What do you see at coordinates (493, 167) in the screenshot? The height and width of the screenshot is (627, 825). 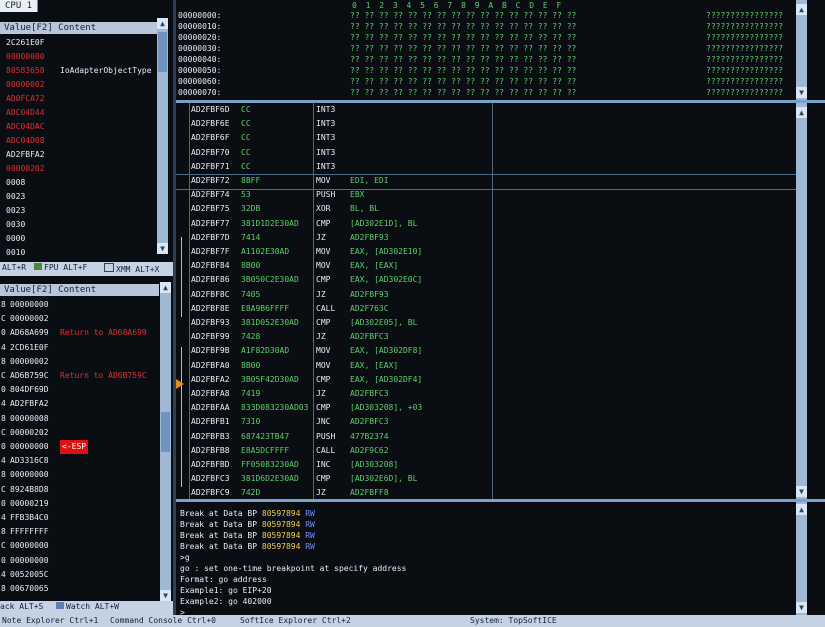 I see `disasm-row: AD2FBF71 CC INT3` at bounding box center [493, 167].